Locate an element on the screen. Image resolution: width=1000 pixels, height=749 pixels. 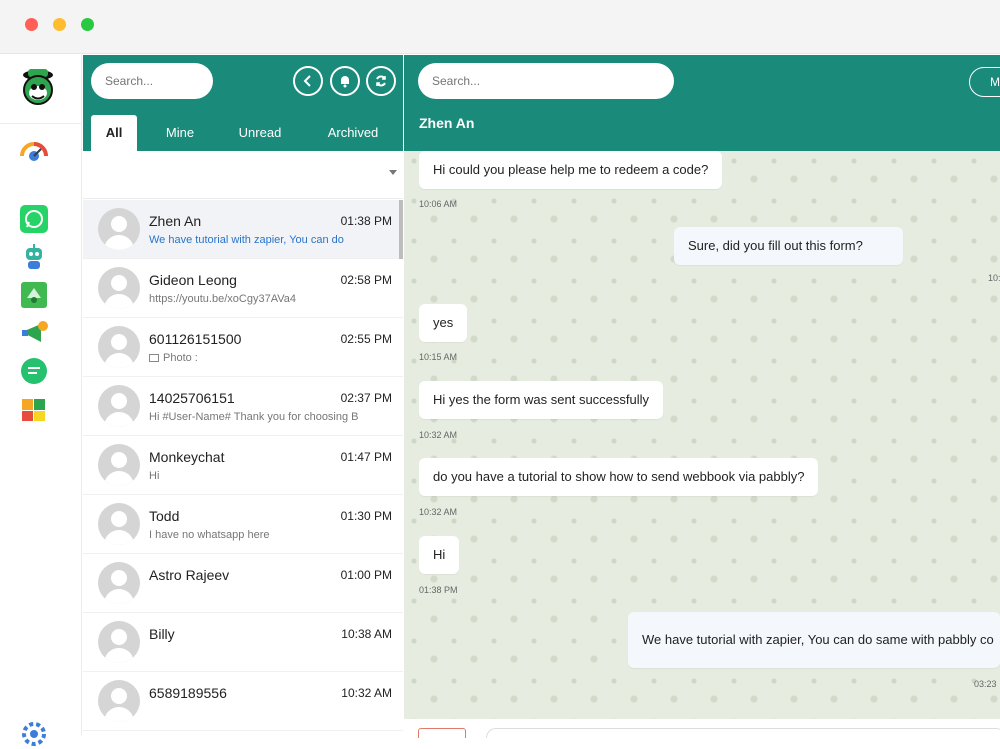
notifications-button is located at coordinates (345, 81).